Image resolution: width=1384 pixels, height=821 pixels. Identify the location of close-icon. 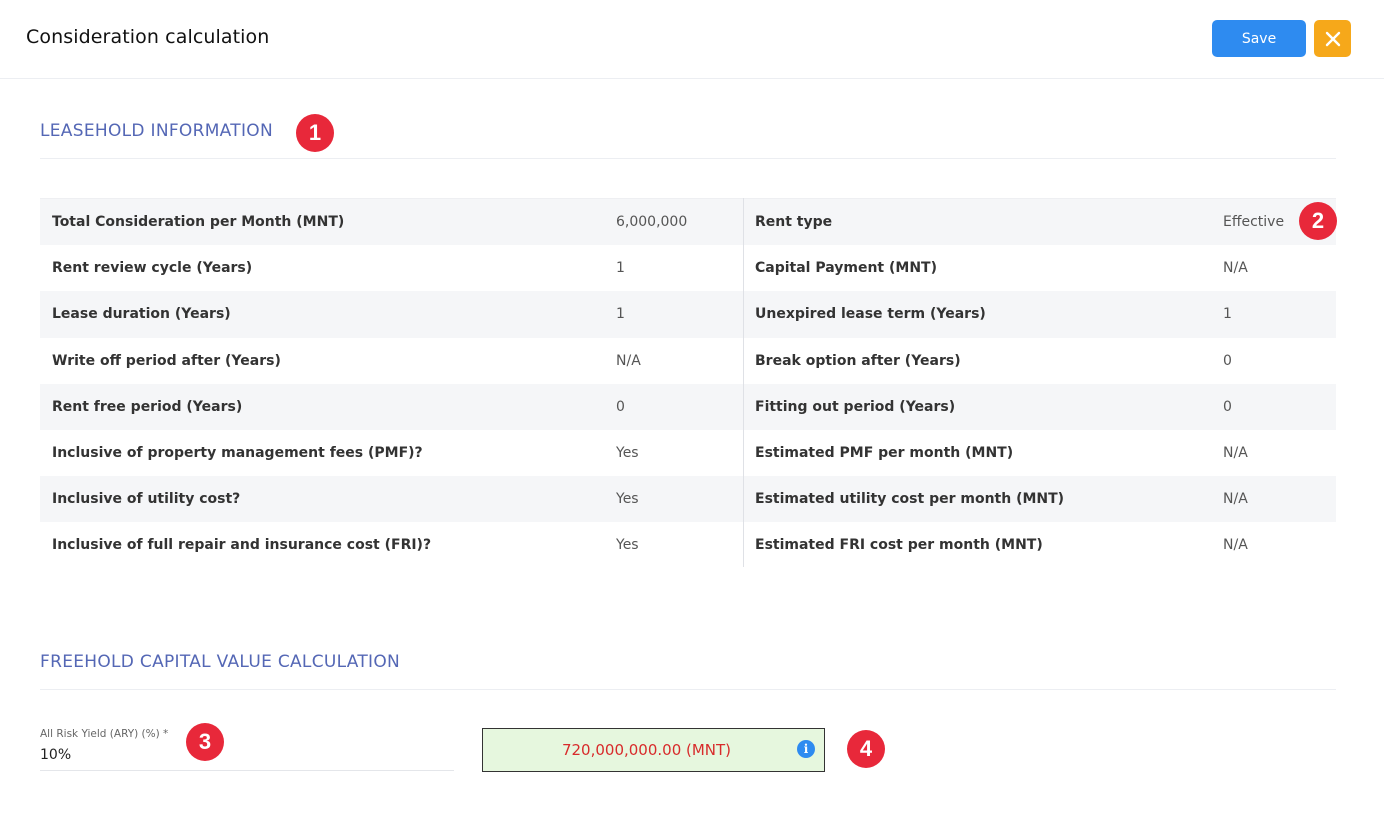
(1332, 38).